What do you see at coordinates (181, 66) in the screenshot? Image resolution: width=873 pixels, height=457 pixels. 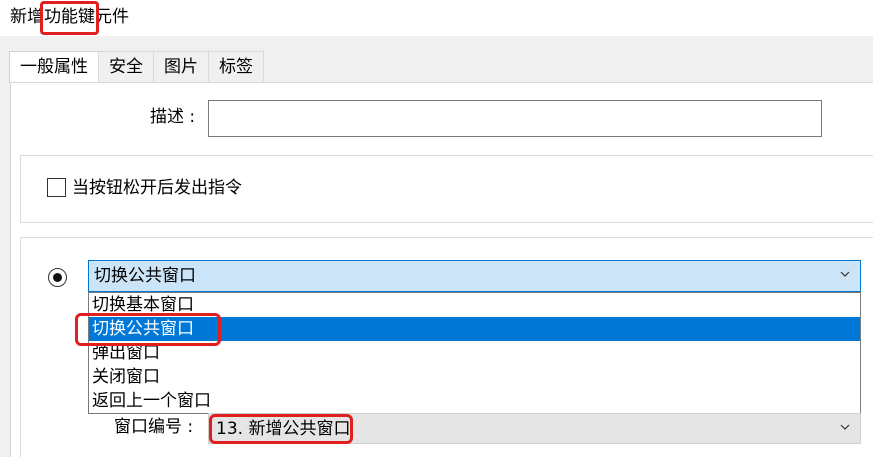 I see `tab-picture: 图片` at bounding box center [181, 66].